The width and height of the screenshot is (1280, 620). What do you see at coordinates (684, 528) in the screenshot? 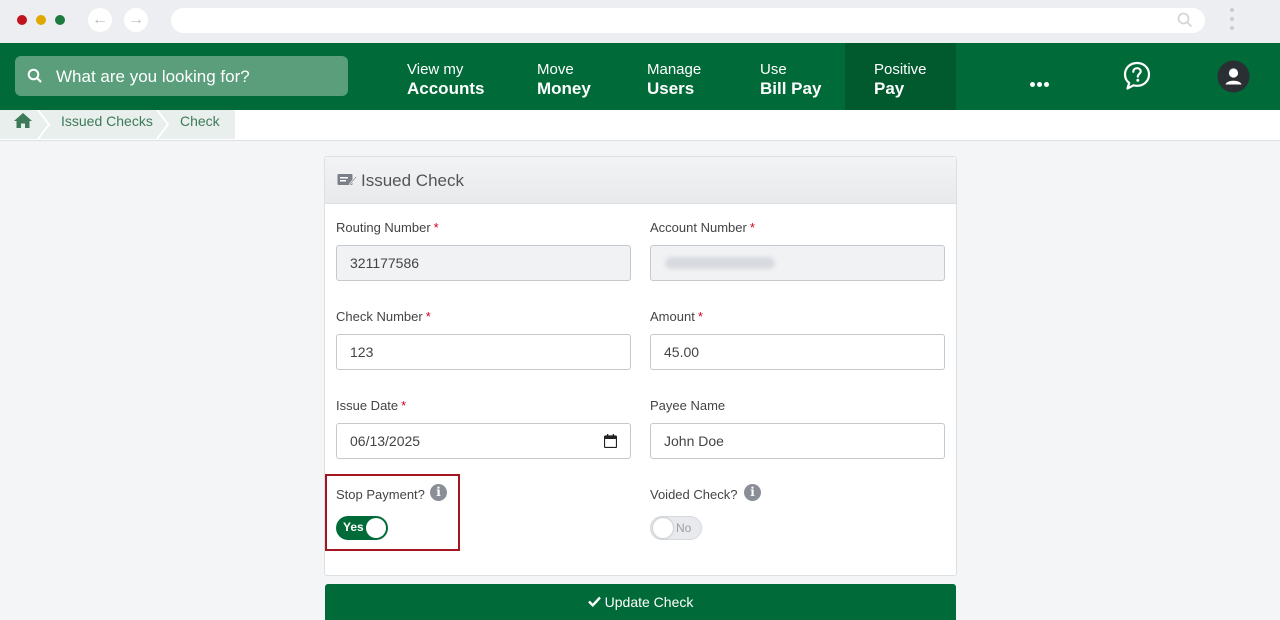
I see `toggle-state-label: No` at bounding box center [684, 528].